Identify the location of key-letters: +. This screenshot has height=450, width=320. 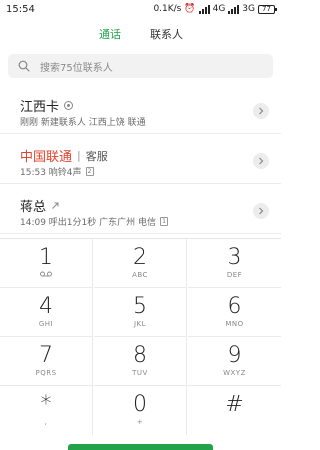
(140, 422).